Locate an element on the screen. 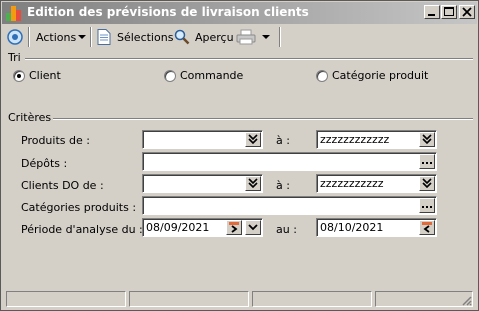 This screenshot has height=311, width=479. sort-option-categorie: Catégorie produit is located at coordinates (372, 75).